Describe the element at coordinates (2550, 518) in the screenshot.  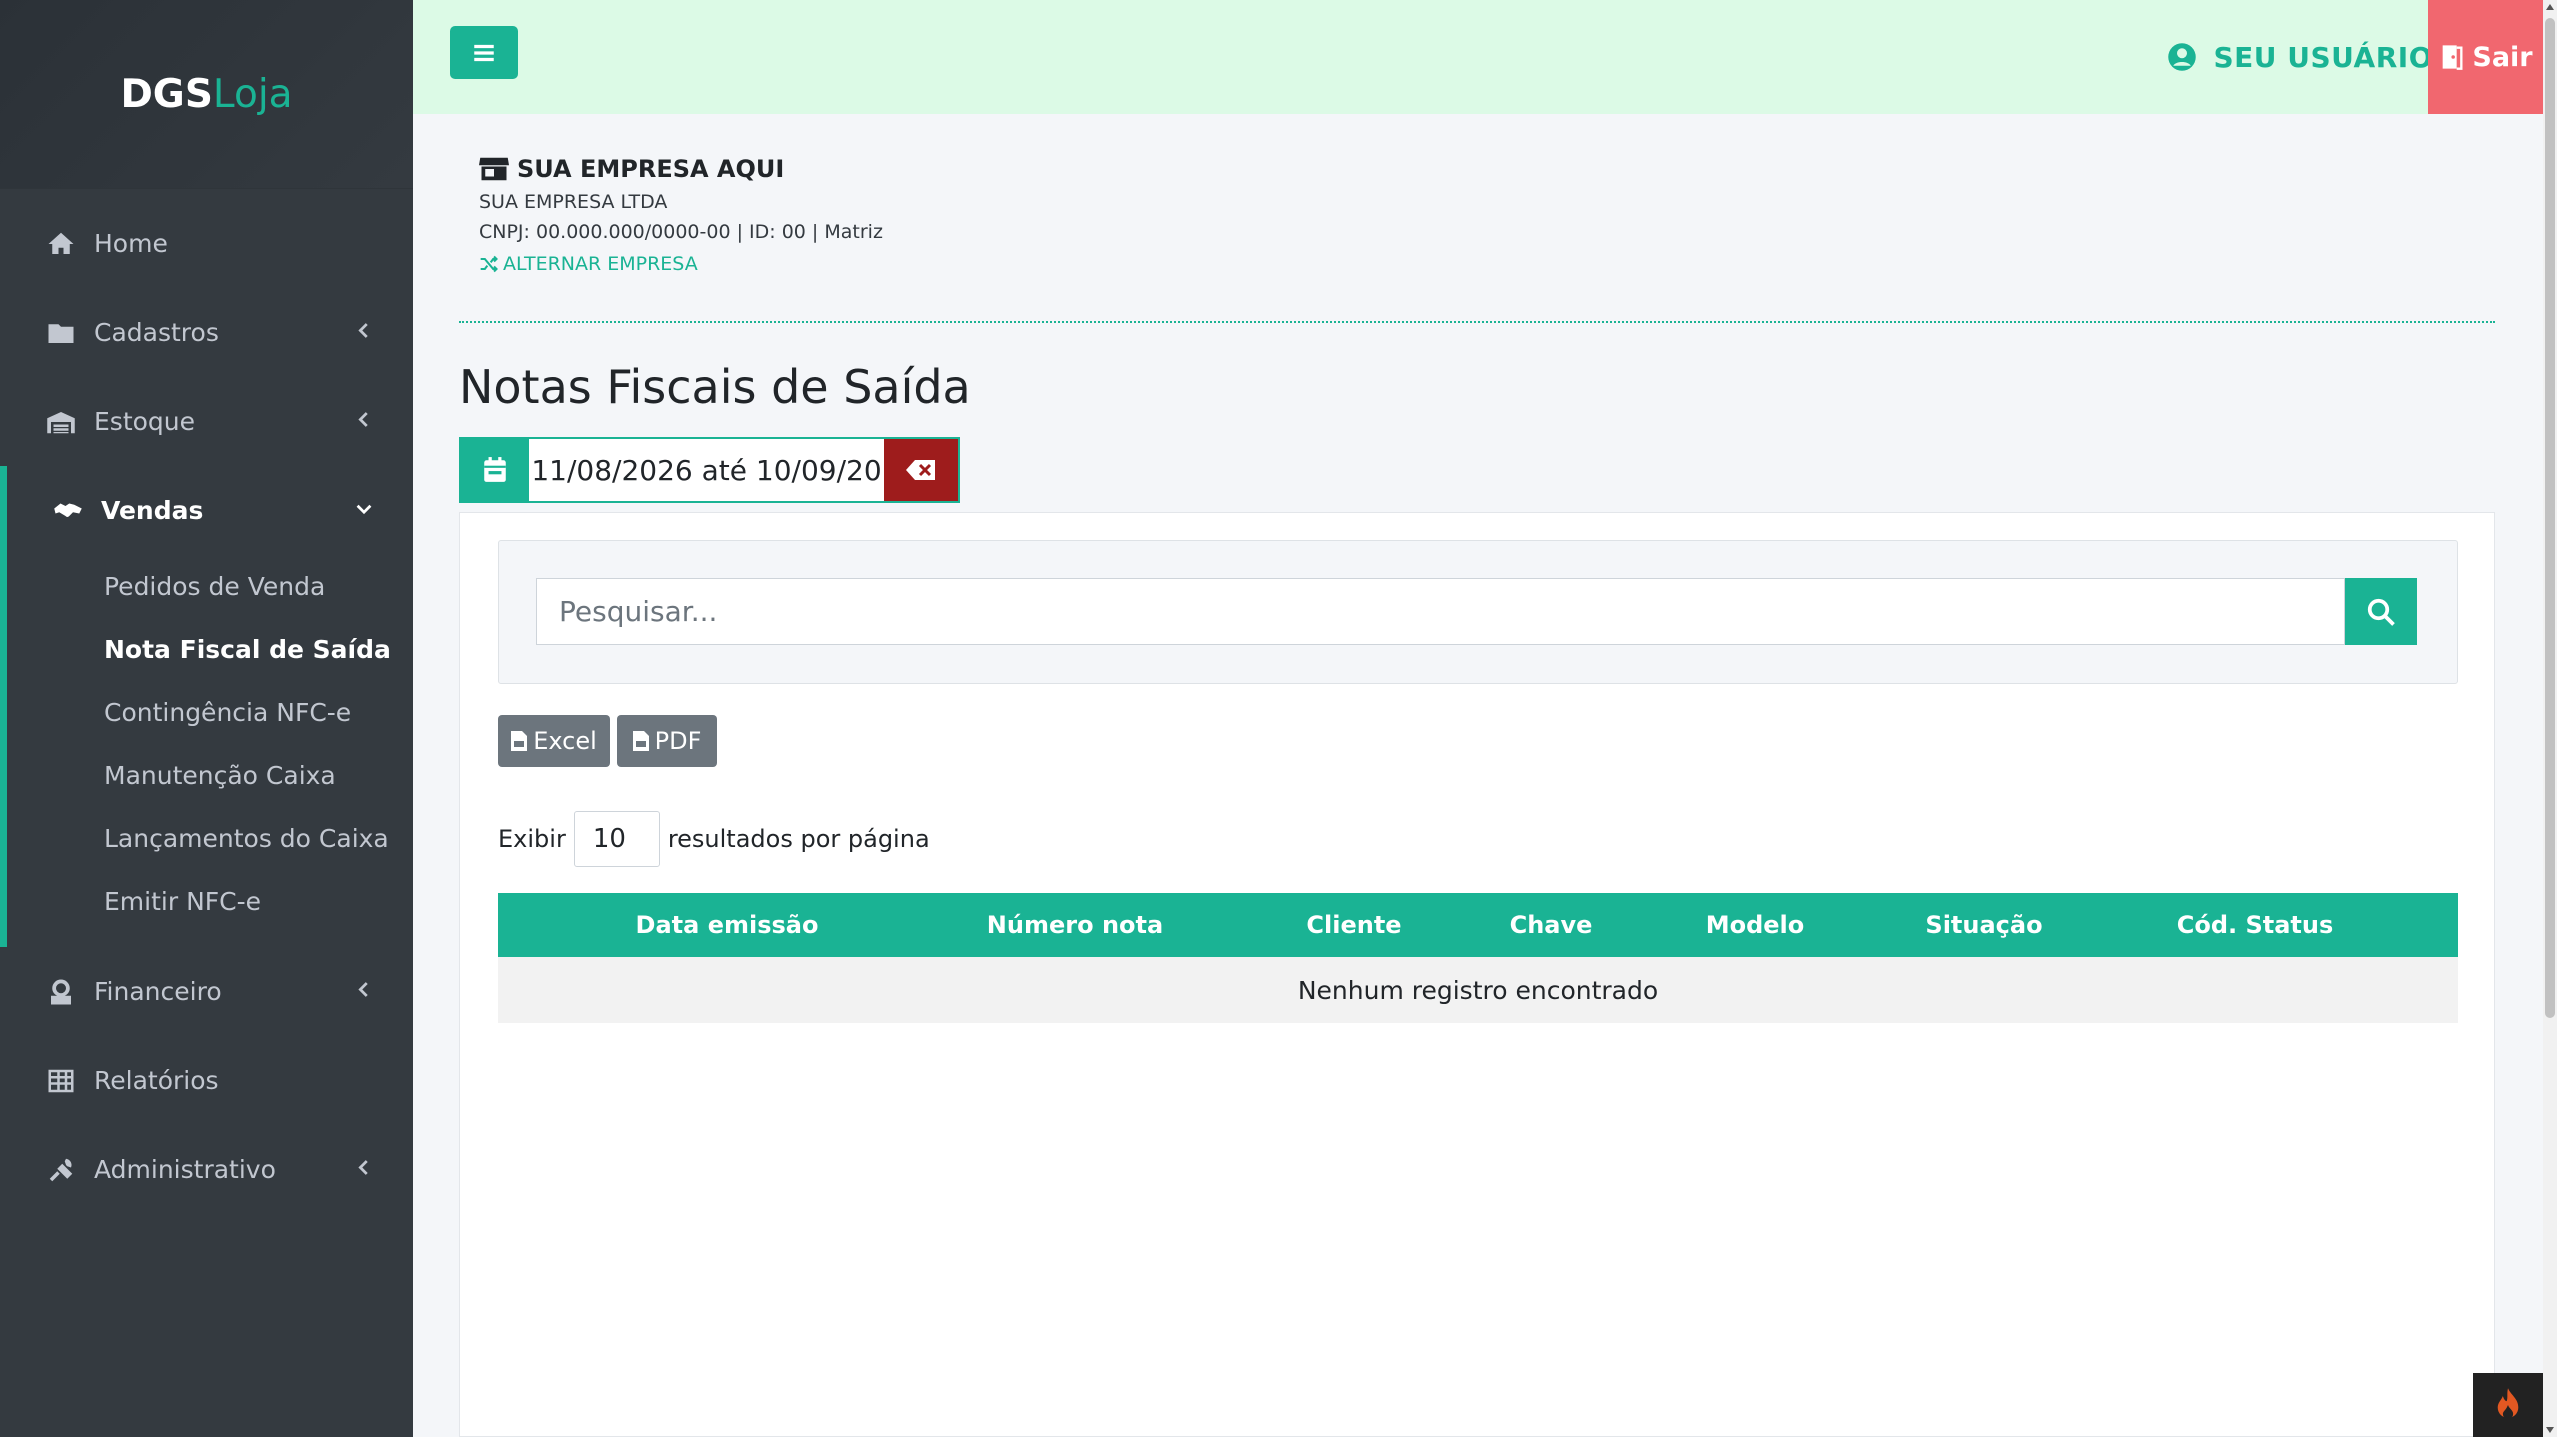
I see `scrollbar-thumb` at that location.